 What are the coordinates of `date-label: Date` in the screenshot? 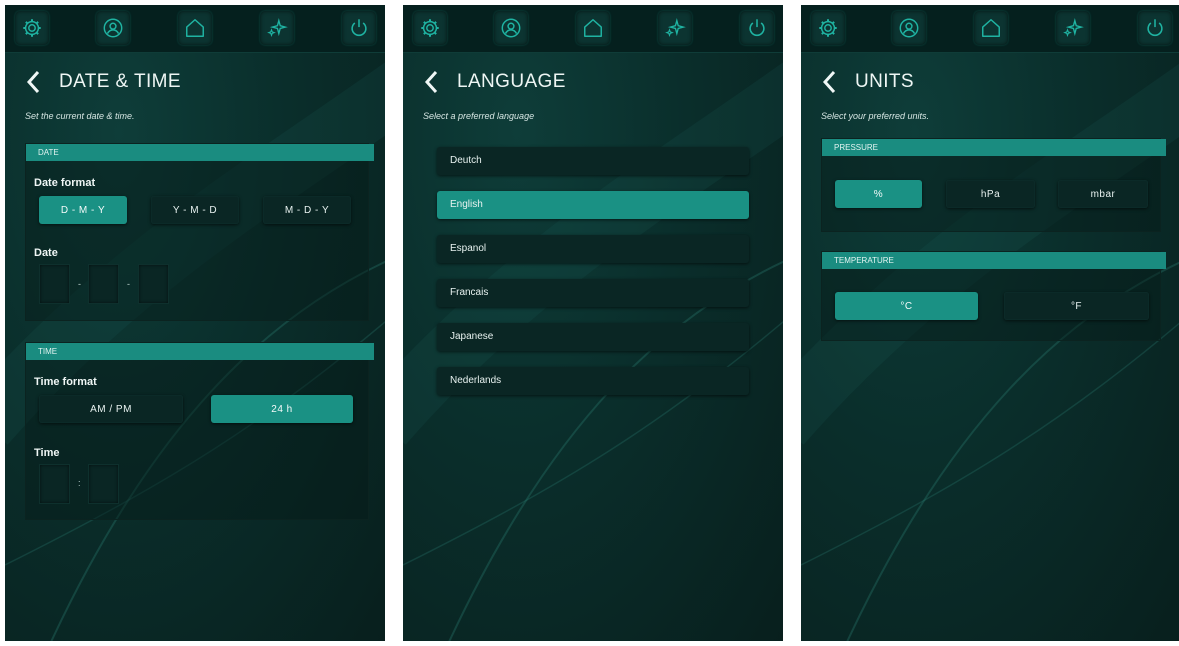 It's located at (46, 253).